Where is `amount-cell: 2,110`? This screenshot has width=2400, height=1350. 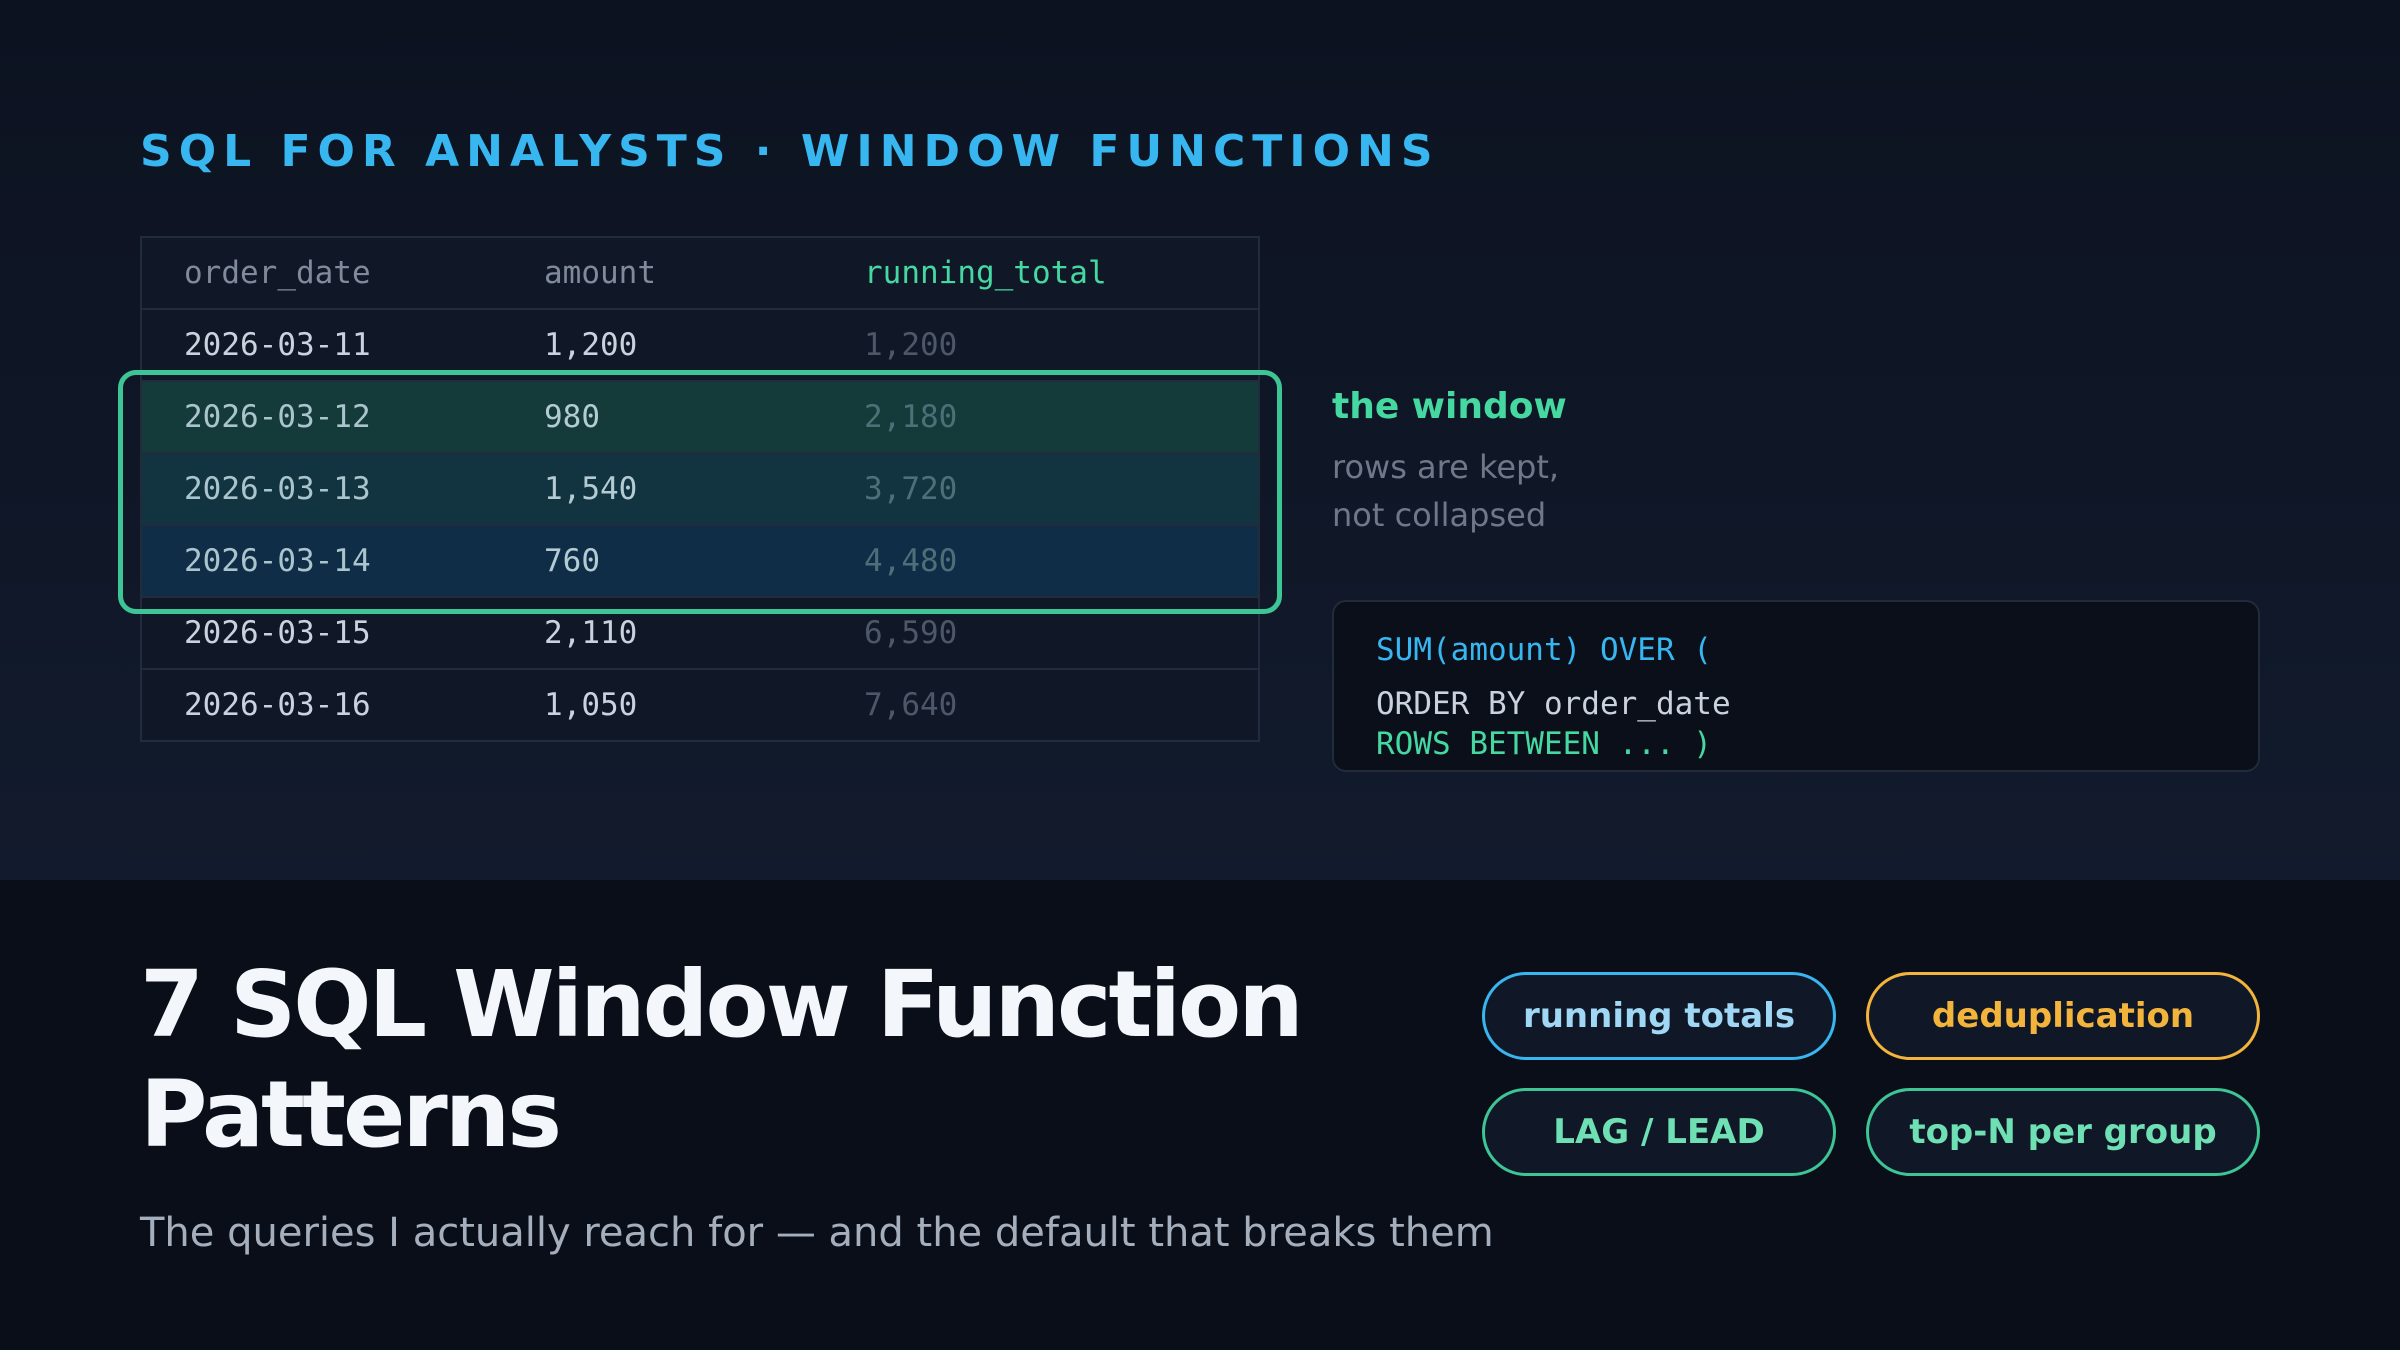
amount-cell: 2,110 is located at coordinates (591, 633).